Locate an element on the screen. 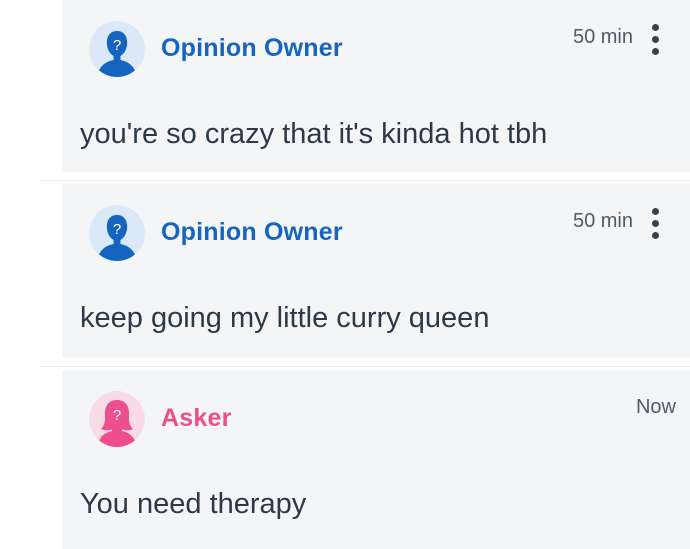 The height and width of the screenshot is (549, 690). comment-text: keep going my little curry queen is located at coordinates (285, 318).